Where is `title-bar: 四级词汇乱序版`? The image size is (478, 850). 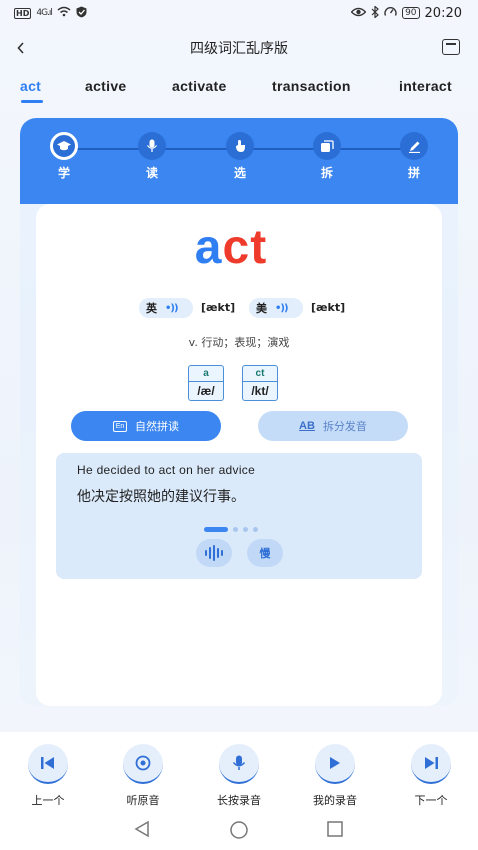
title-bar: 四级词汇乱序版 is located at coordinates (239, 48).